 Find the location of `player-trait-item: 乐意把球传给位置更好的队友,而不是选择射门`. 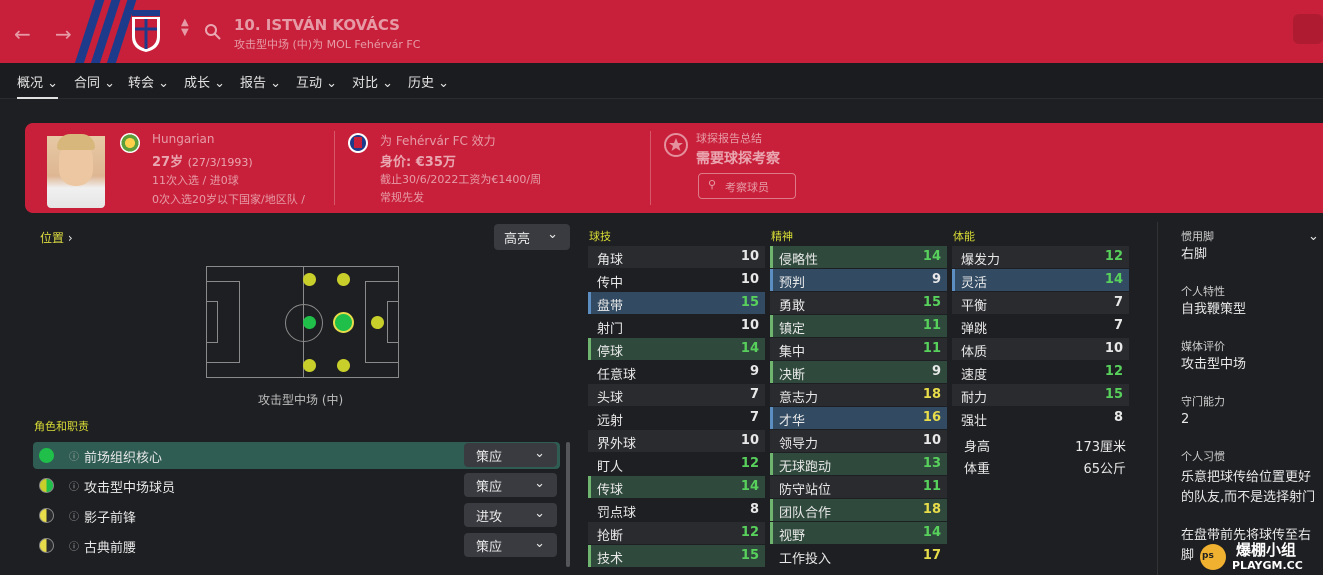

player-trait-item: 乐意把球传给位置更好的队友,而不是选择射门 is located at coordinates (1248, 487).